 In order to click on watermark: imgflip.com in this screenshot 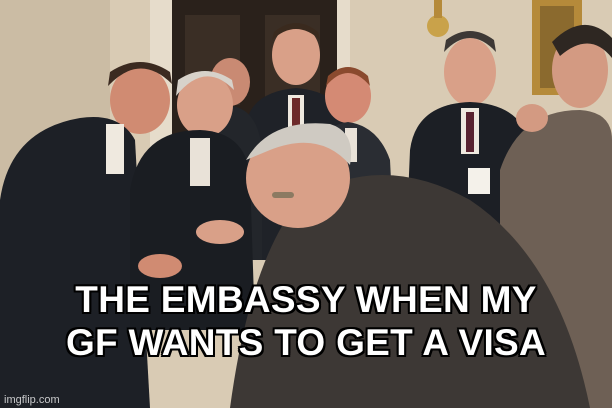, I will do `click(32, 400)`.